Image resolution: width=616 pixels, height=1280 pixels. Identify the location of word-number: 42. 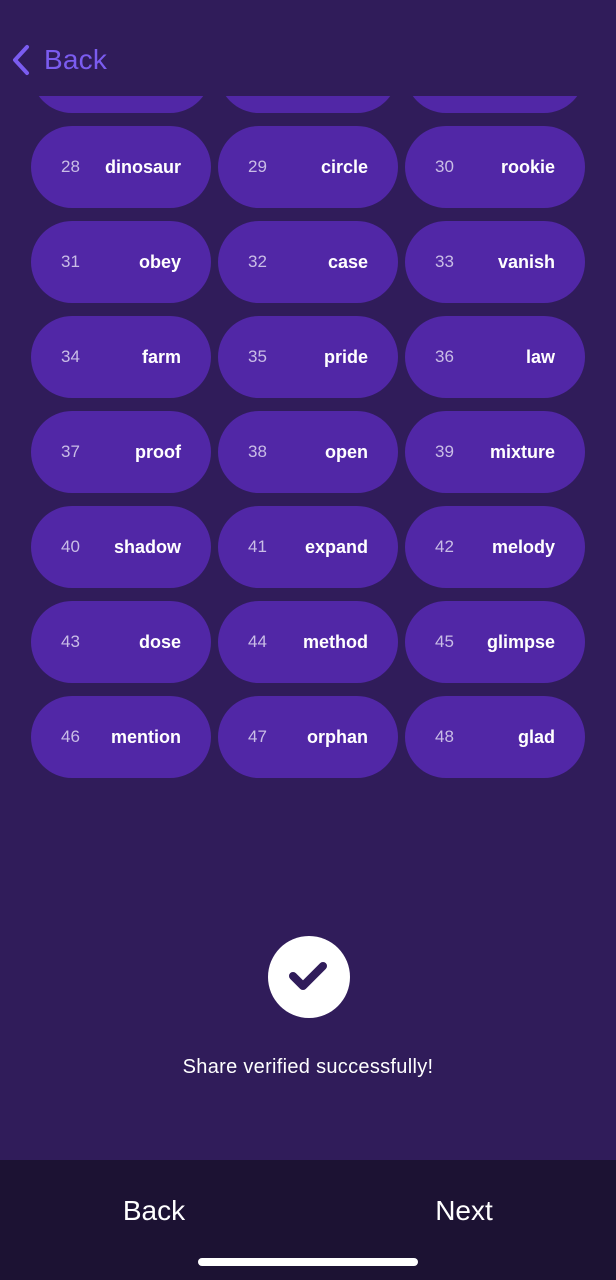
(444, 546).